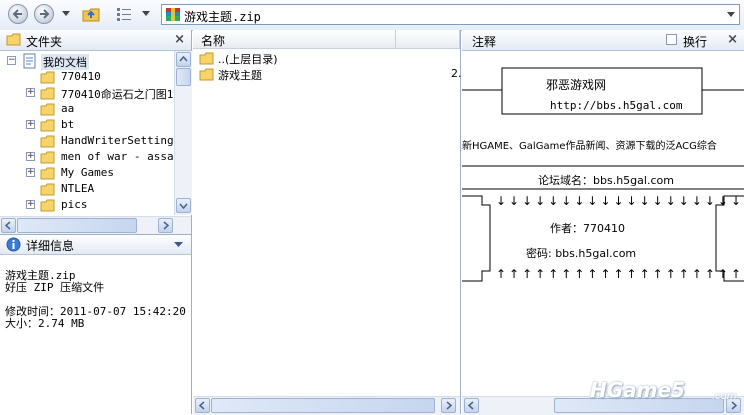 The image size is (744, 415). Describe the element at coordinates (11, 60) in the screenshot. I see `collapse-icon: −` at that location.